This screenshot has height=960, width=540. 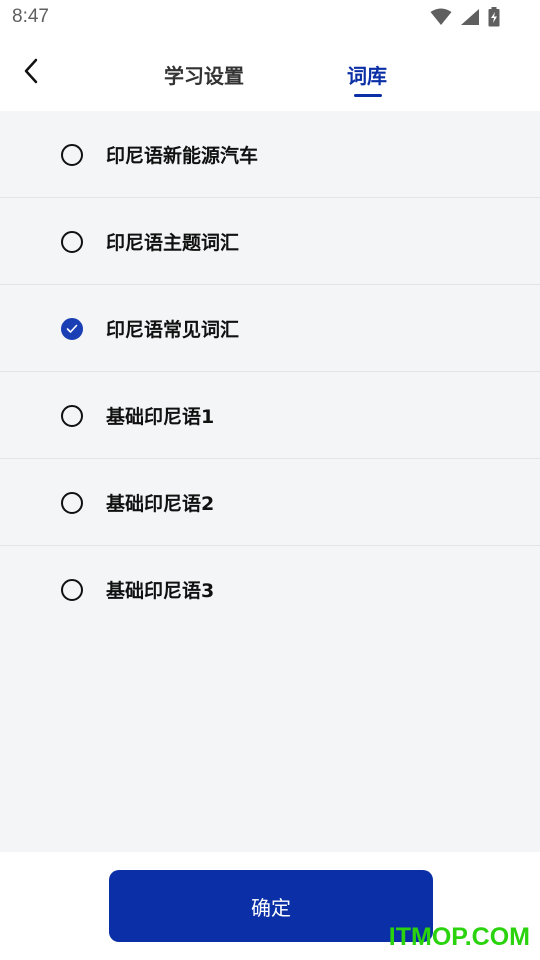 What do you see at coordinates (270, 328) in the screenshot?
I see `list-item: 印尼语常见词汇` at bounding box center [270, 328].